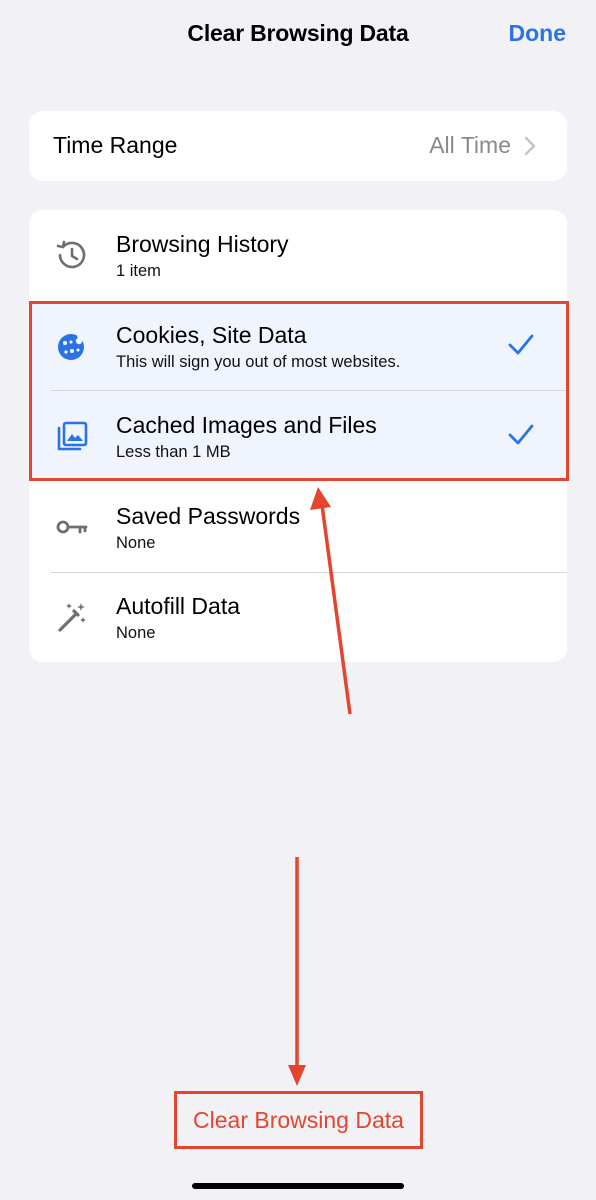  Describe the element at coordinates (331, 601) in the screenshot. I see `annotation-arrow-up` at that location.